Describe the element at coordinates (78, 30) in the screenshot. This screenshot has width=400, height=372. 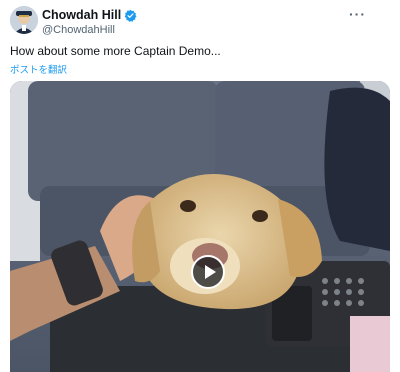
I see `handle: @ChowdahHill` at that location.